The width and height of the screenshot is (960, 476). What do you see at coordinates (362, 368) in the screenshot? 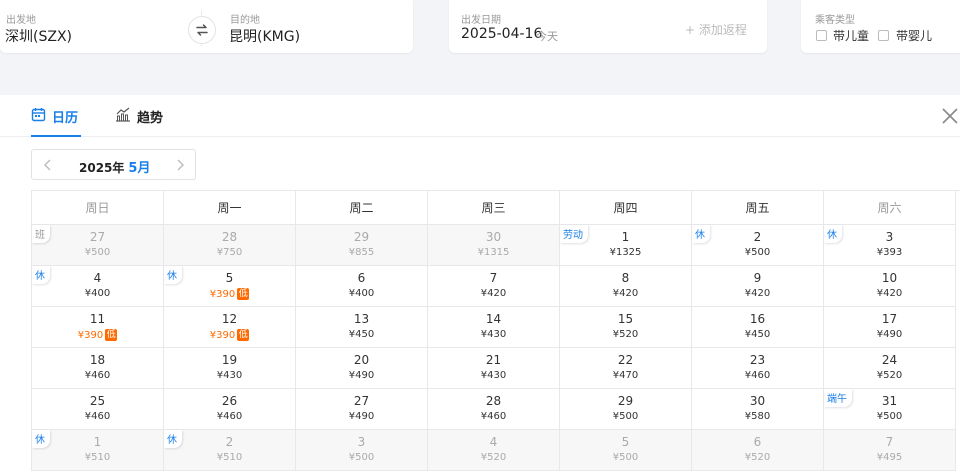
I see `date-cell: 20 ¥490` at bounding box center [362, 368].